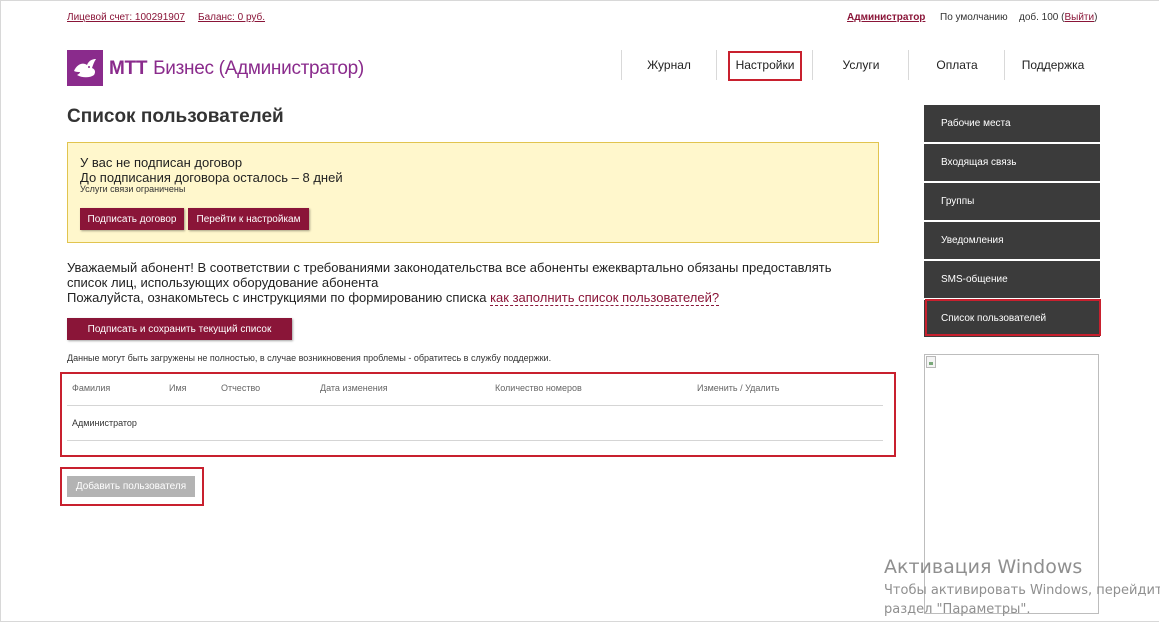 This screenshot has height=622, width=1160. What do you see at coordinates (1052, 65) in the screenshot?
I see `nav-support: Поддержка` at bounding box center [1052, 65].